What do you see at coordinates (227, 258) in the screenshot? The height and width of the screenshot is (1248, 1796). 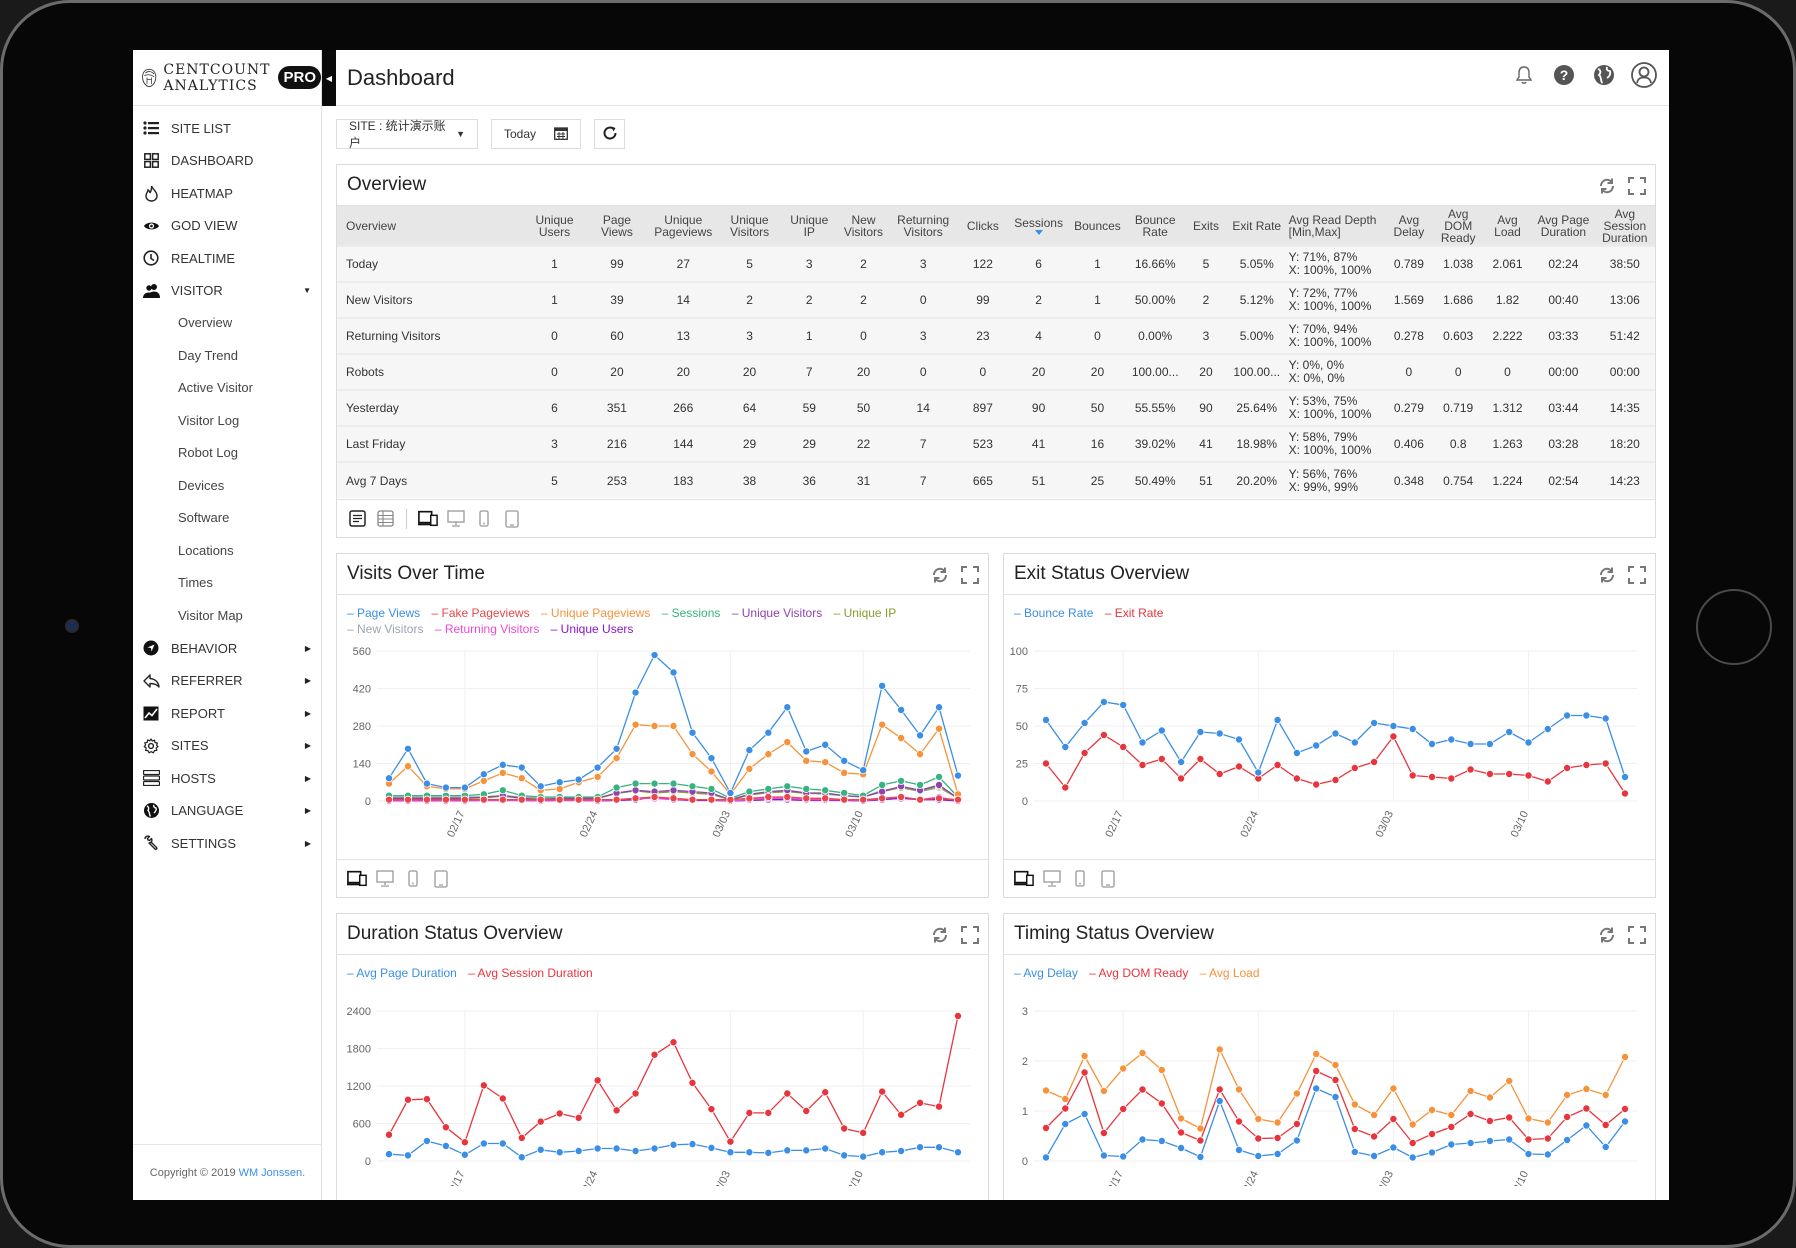 I see `sidebar-item-realtime: REALTIME` at bounding box center [227, 258].